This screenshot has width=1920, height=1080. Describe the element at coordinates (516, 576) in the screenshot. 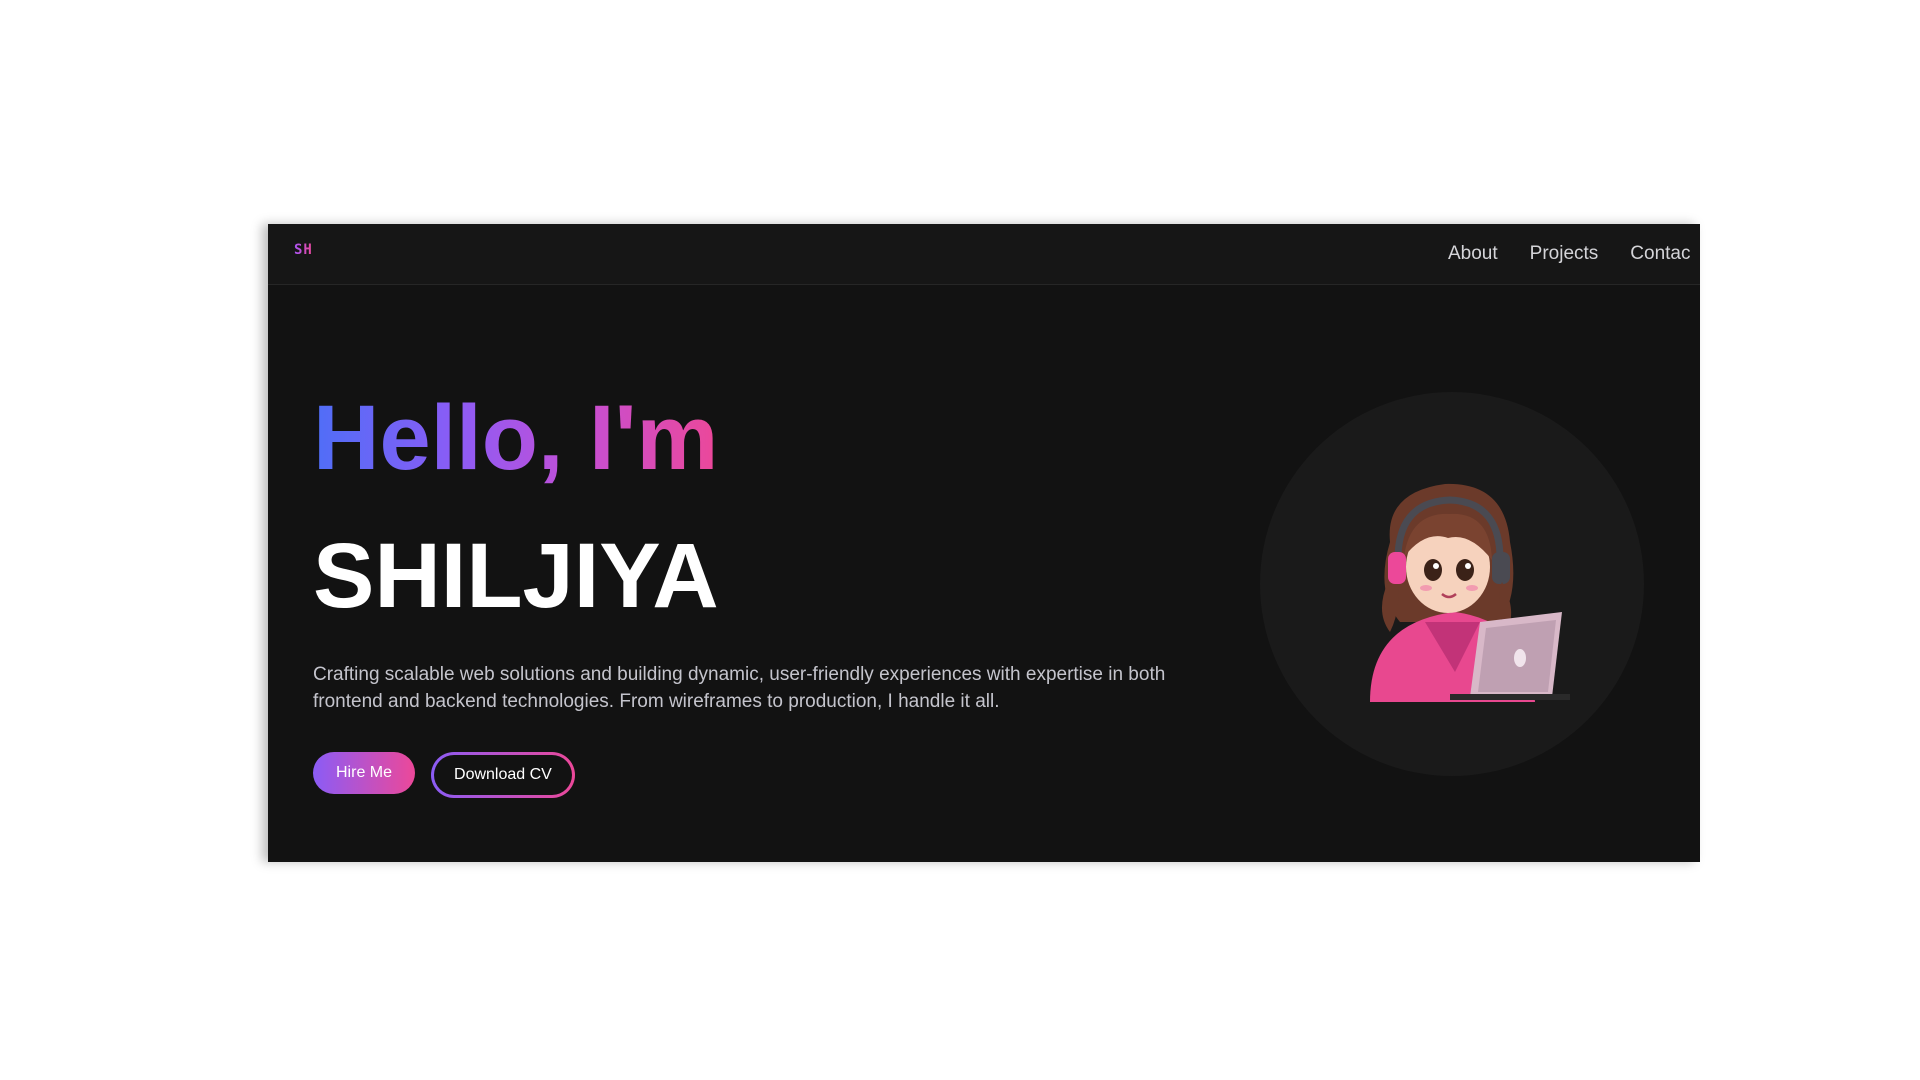

I see `hero-name: SHILJIYA` at that location.